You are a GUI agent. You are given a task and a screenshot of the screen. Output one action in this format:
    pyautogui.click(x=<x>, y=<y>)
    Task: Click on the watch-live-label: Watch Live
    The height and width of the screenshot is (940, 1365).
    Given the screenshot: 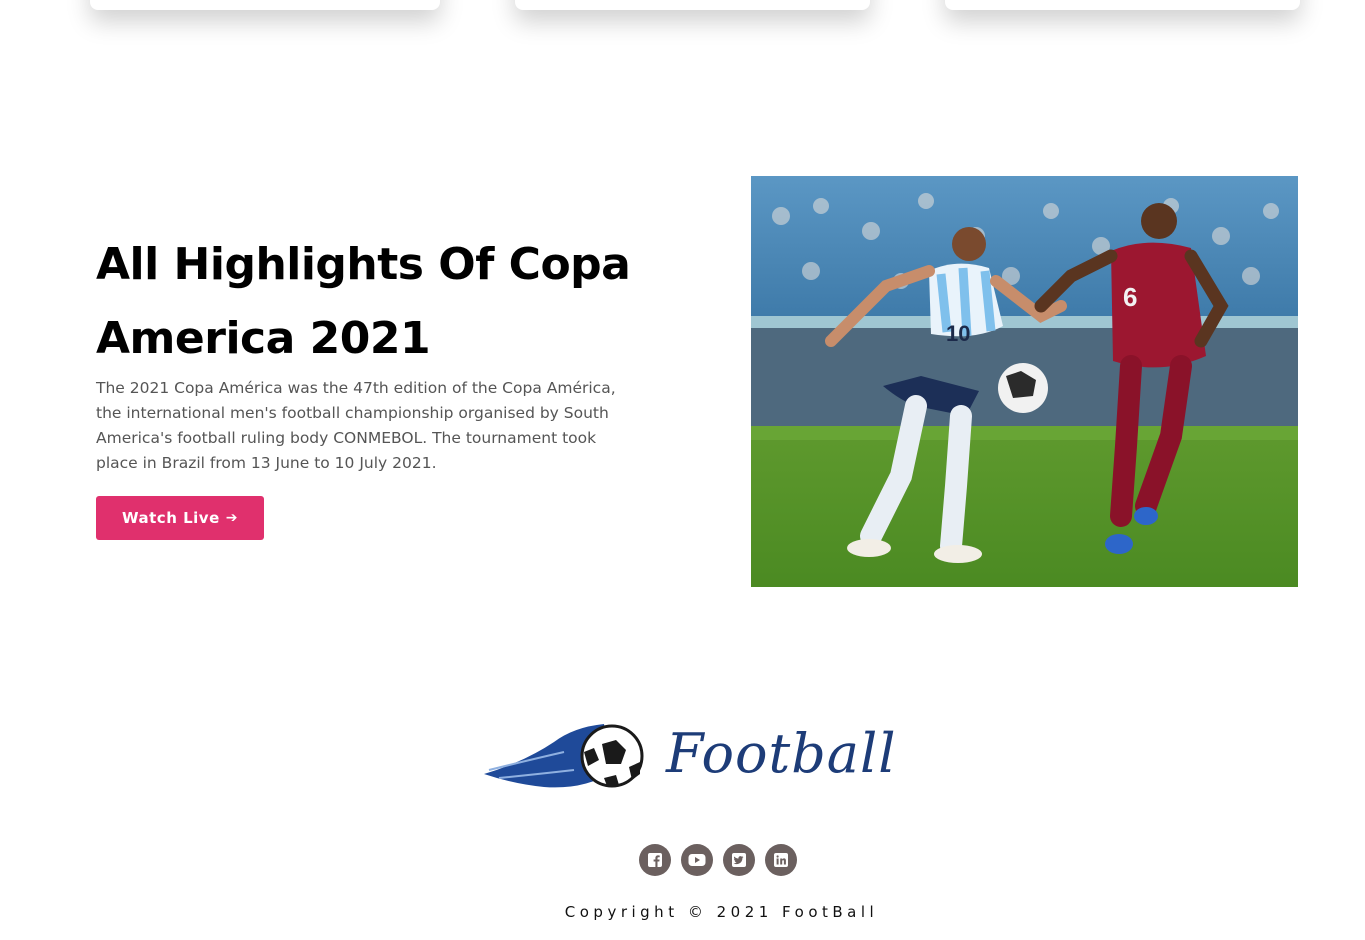 What is the action you would take?
    pyautogui.click(x=171, y=518)
    